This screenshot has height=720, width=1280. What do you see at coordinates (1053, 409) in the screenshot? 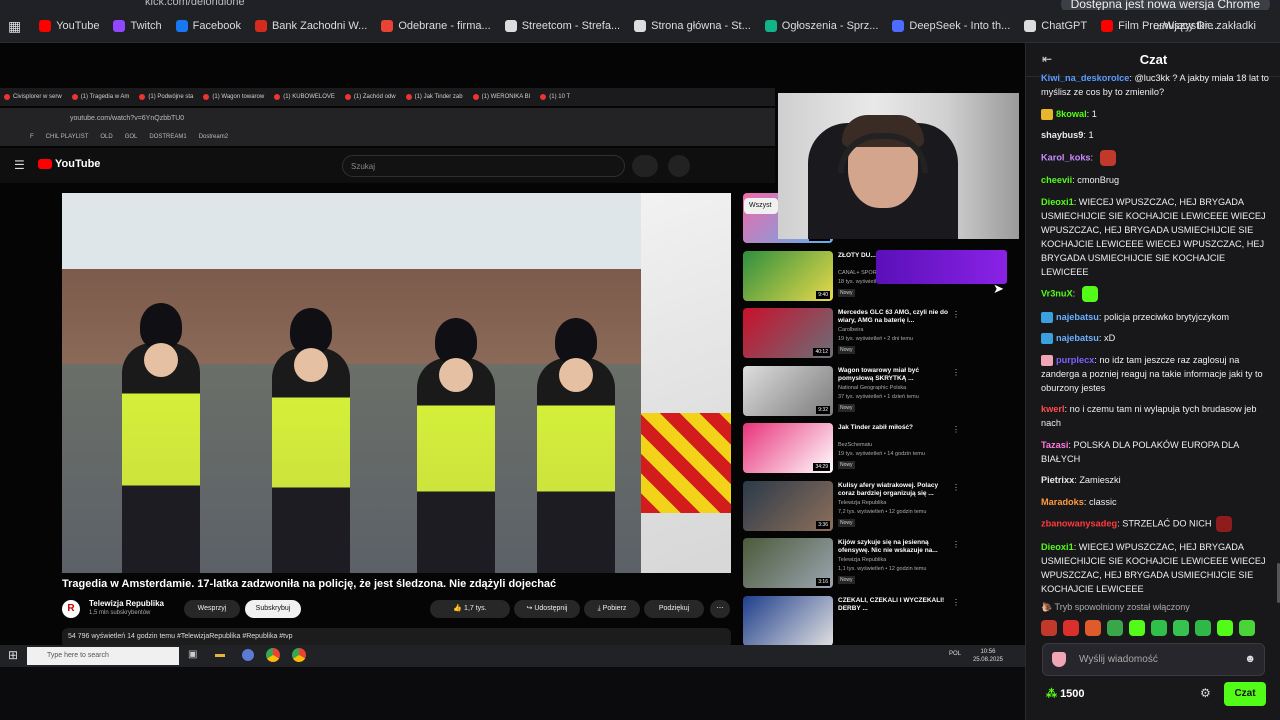
I see `chat-username: kwerl` at bounding box center [1053, 409].